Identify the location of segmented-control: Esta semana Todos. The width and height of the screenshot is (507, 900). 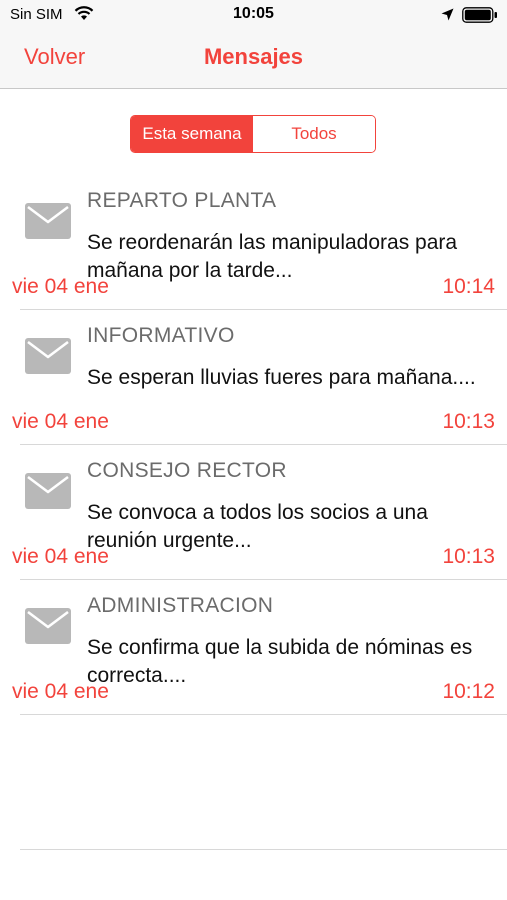
(253, 134).